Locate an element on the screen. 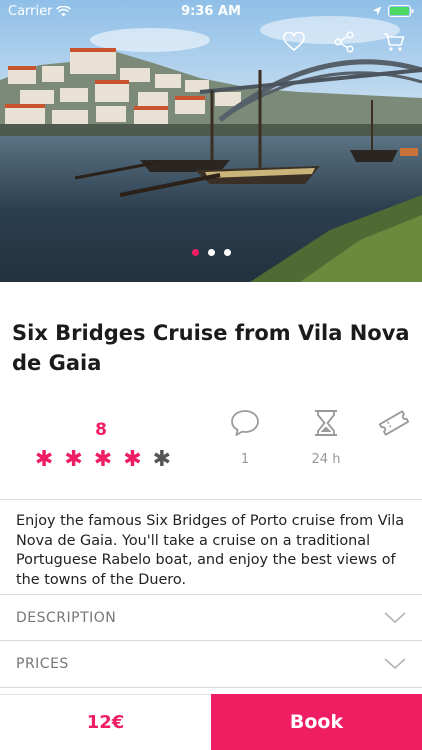  comments-stat: 1 is located at coordinates (245, 437).